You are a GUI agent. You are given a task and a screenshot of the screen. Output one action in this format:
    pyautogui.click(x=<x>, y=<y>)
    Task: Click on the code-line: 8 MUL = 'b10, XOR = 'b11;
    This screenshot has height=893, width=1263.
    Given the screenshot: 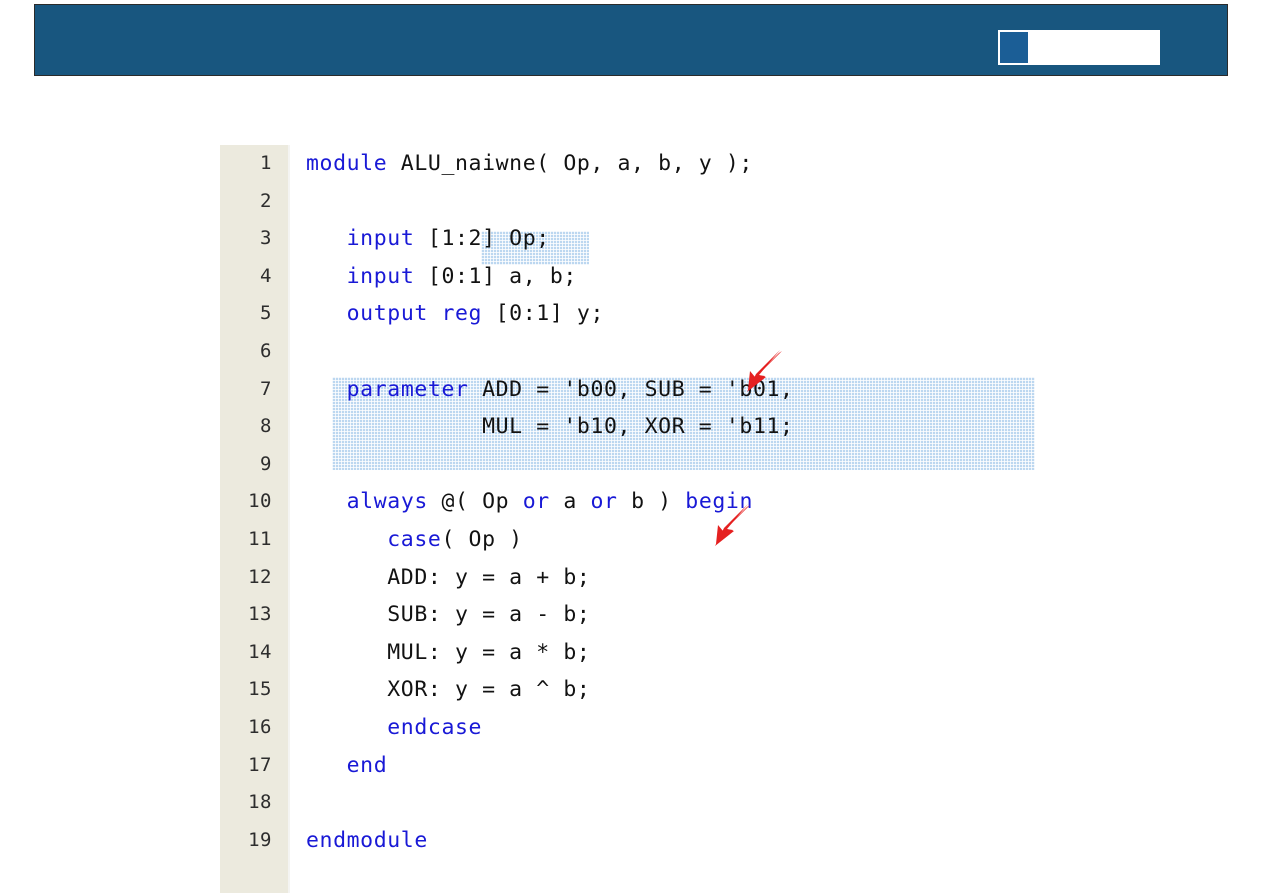 What is the action you would take?
    pyautogui.click(x=741, y=427)
    